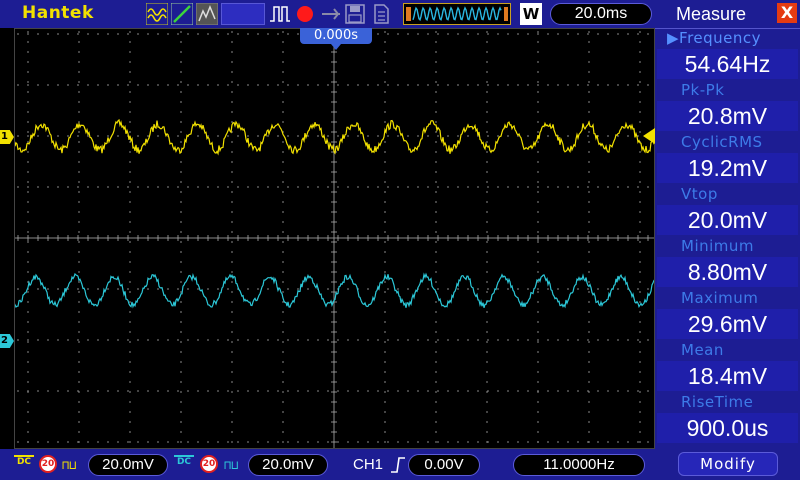 The height and width of the screenshot is (480, 800). I want to click on trigger-level-value: 0.00V, so click(444, 465).